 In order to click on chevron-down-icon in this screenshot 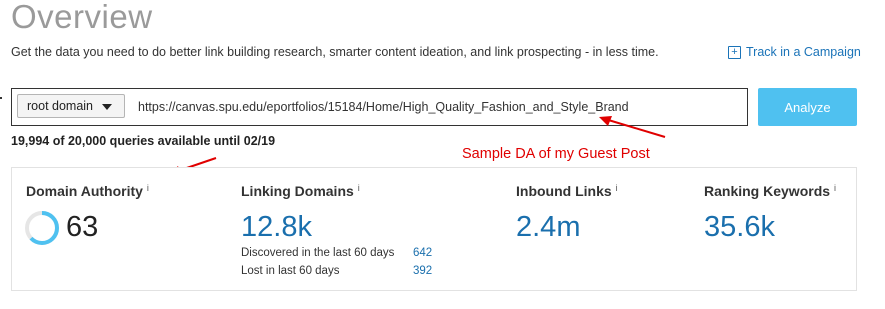, I will do `click(107, 107)`.